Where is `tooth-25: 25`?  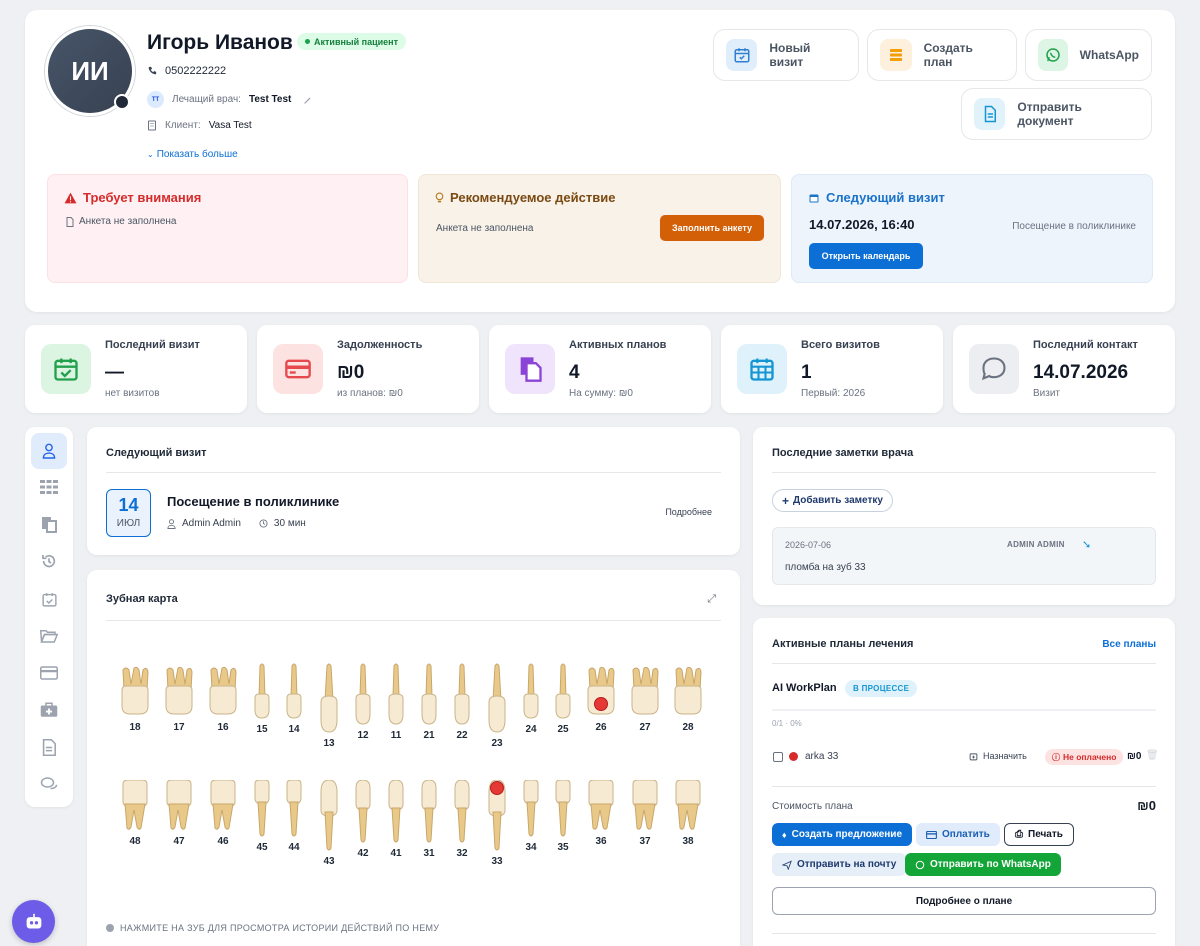 tooth-25: 25 is located at coordinates (563, 698).